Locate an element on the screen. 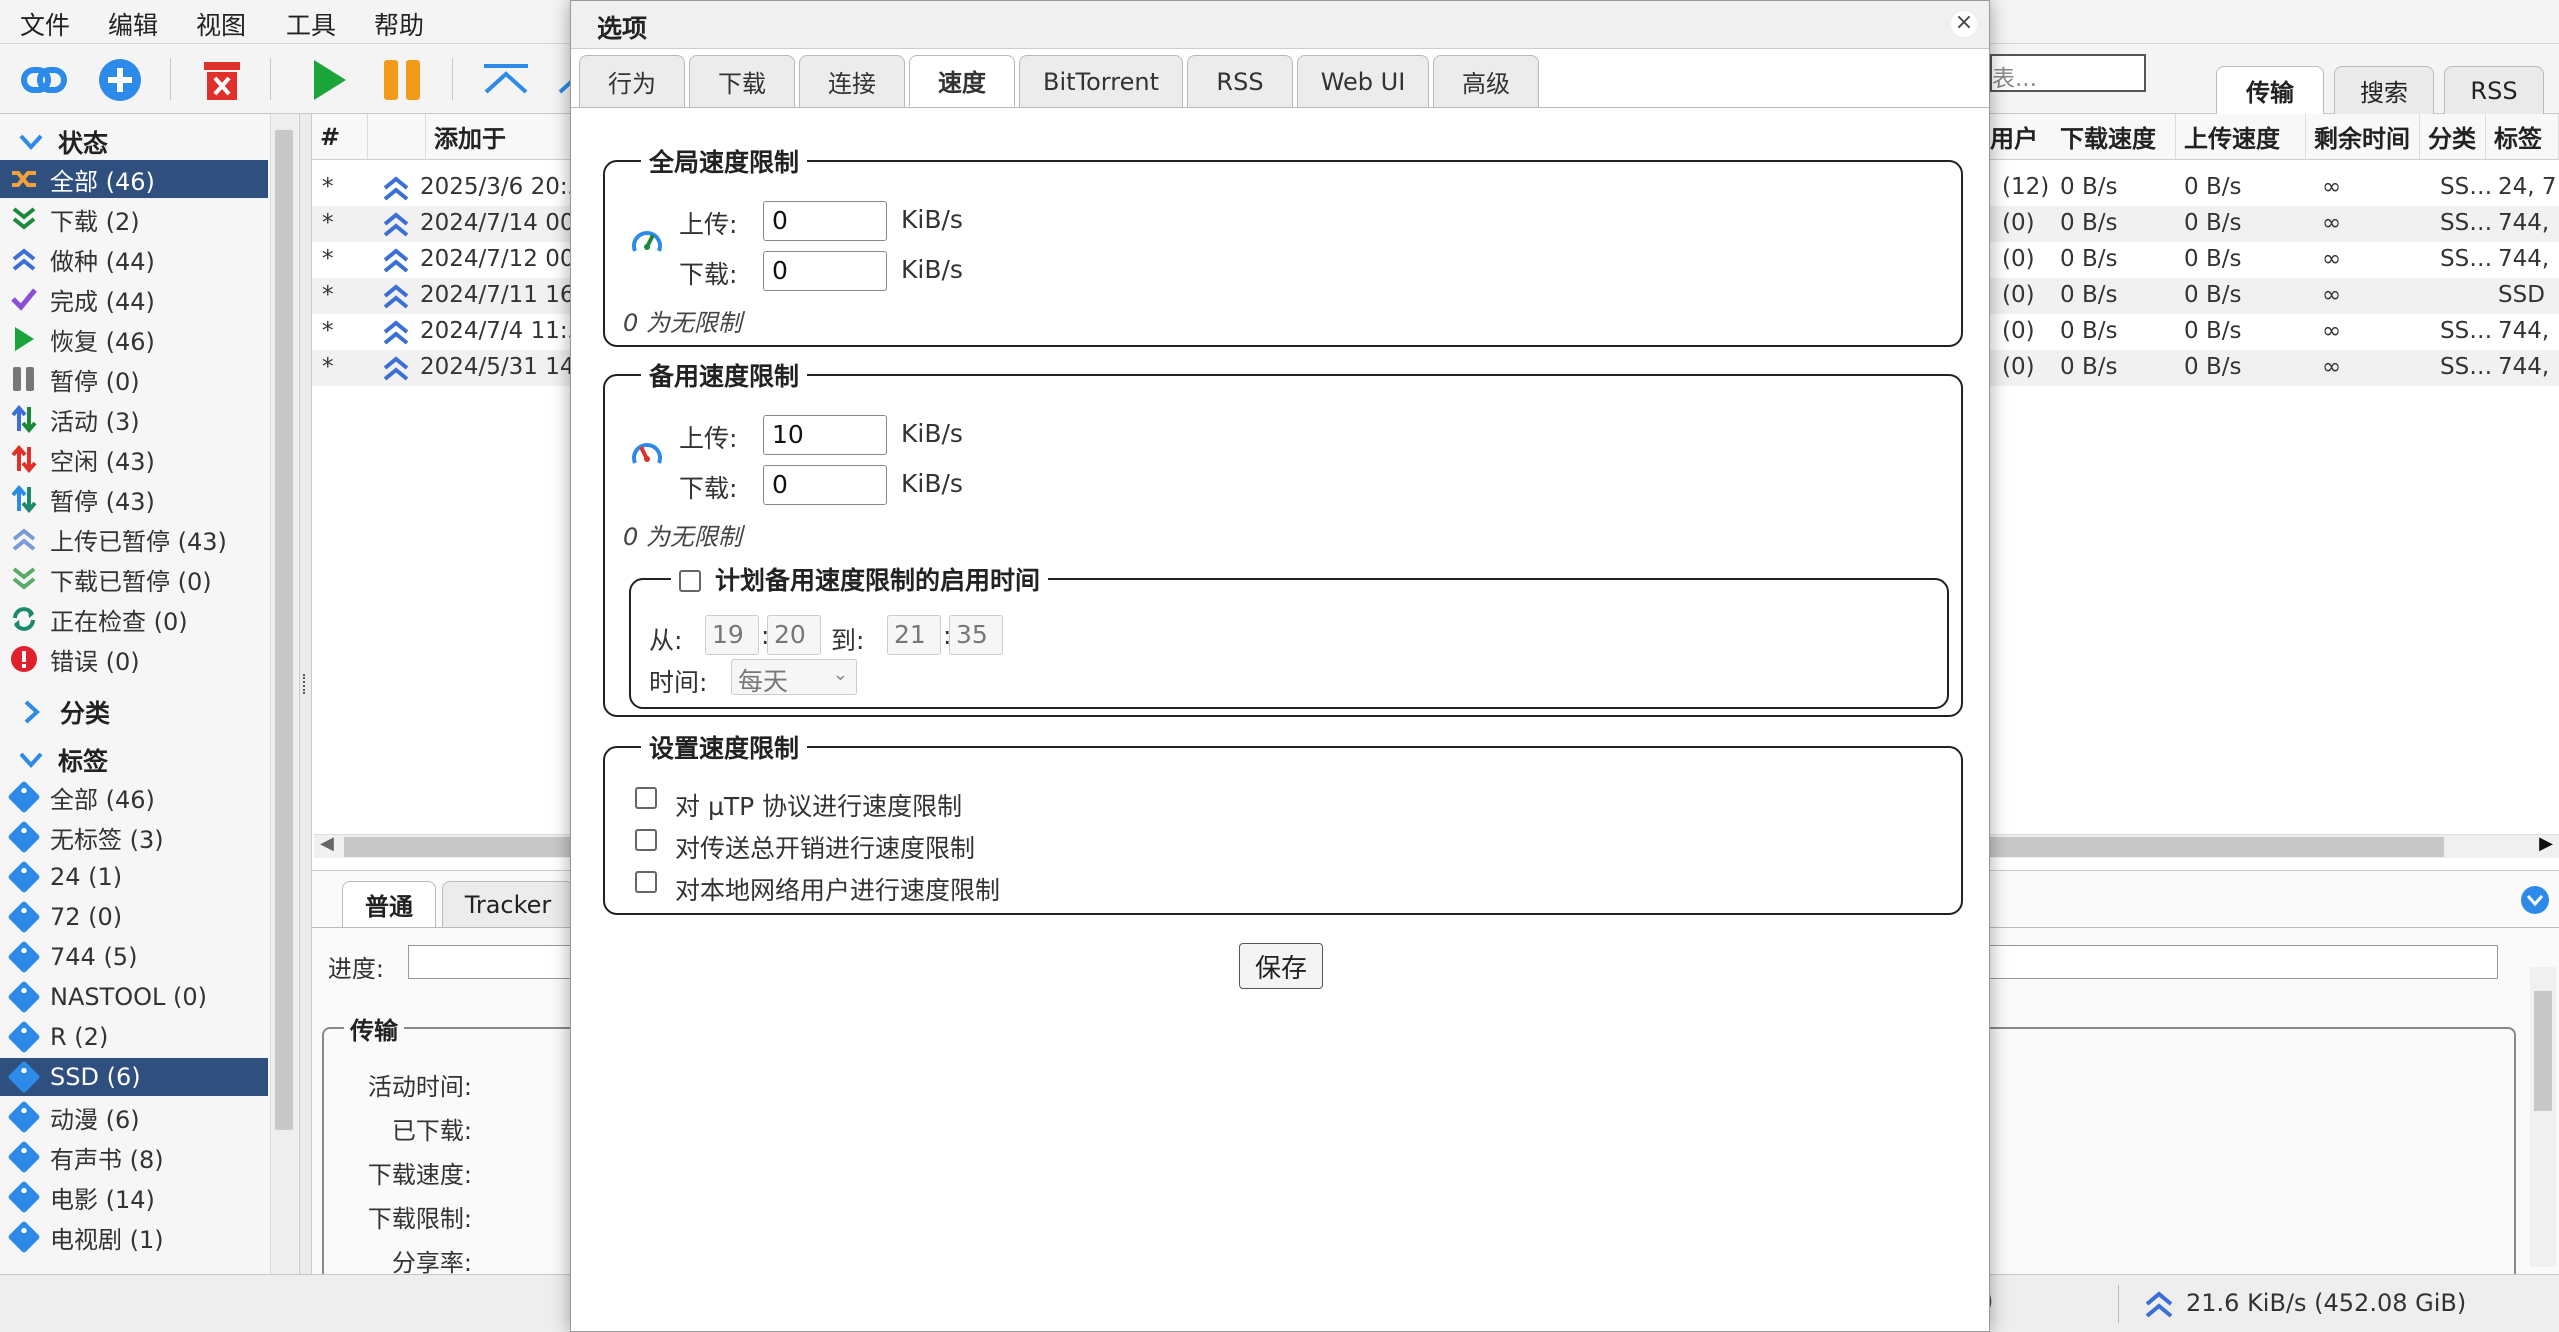  status-upload-paused: 上传已暂停 (43) is located at coordinates (134, 539).